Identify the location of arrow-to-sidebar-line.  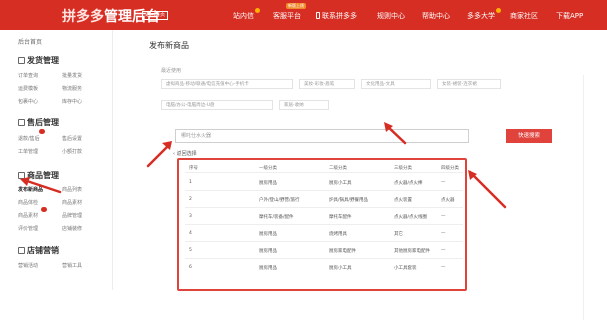
(42, 186).